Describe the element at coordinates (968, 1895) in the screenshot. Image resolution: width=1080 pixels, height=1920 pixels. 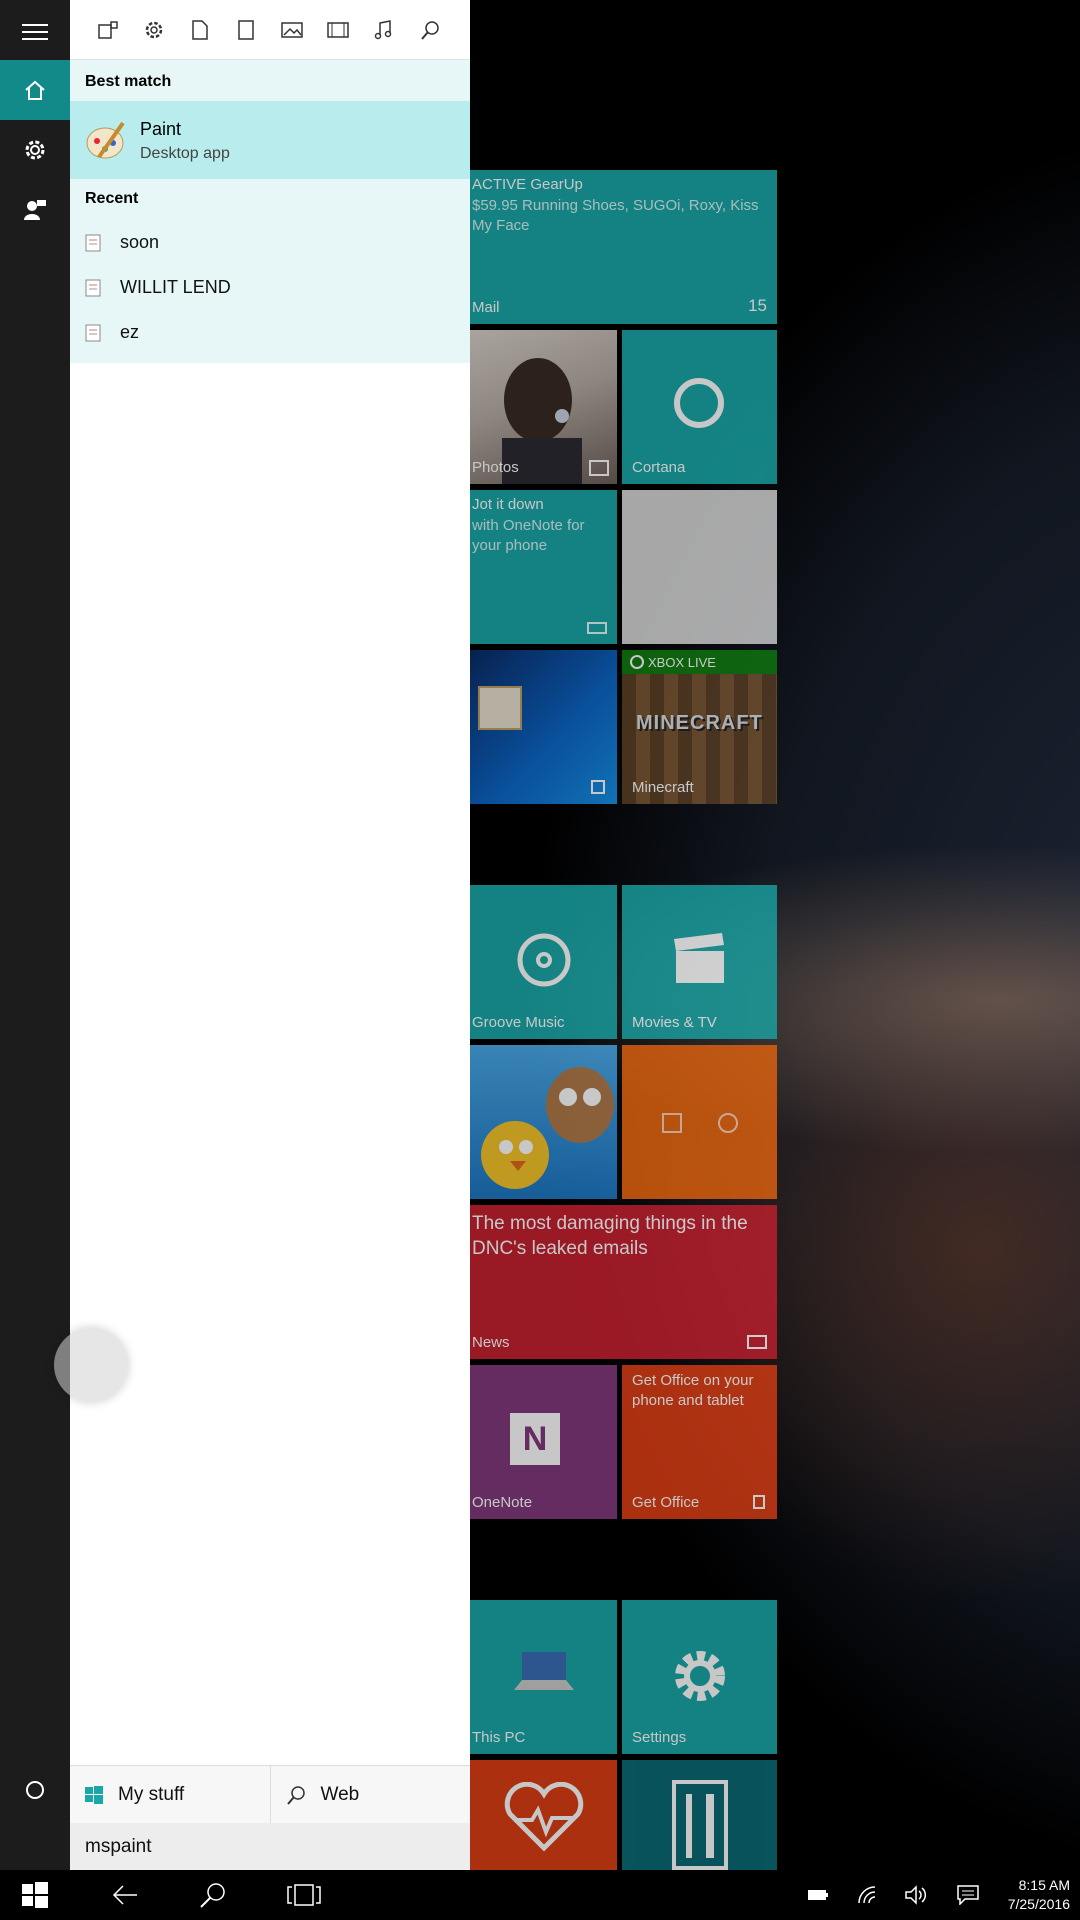
I see `action-center-button` at that location.